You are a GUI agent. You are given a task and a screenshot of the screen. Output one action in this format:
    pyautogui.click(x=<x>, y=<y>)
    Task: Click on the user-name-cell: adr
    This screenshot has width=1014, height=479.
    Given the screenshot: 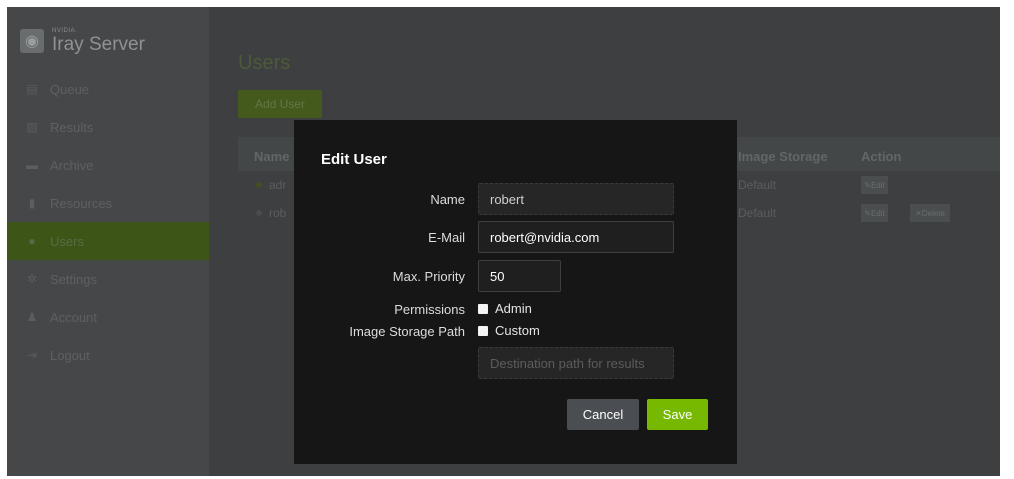 What is the action you would take?
    pyautogui.click(x=278, y=185)
    